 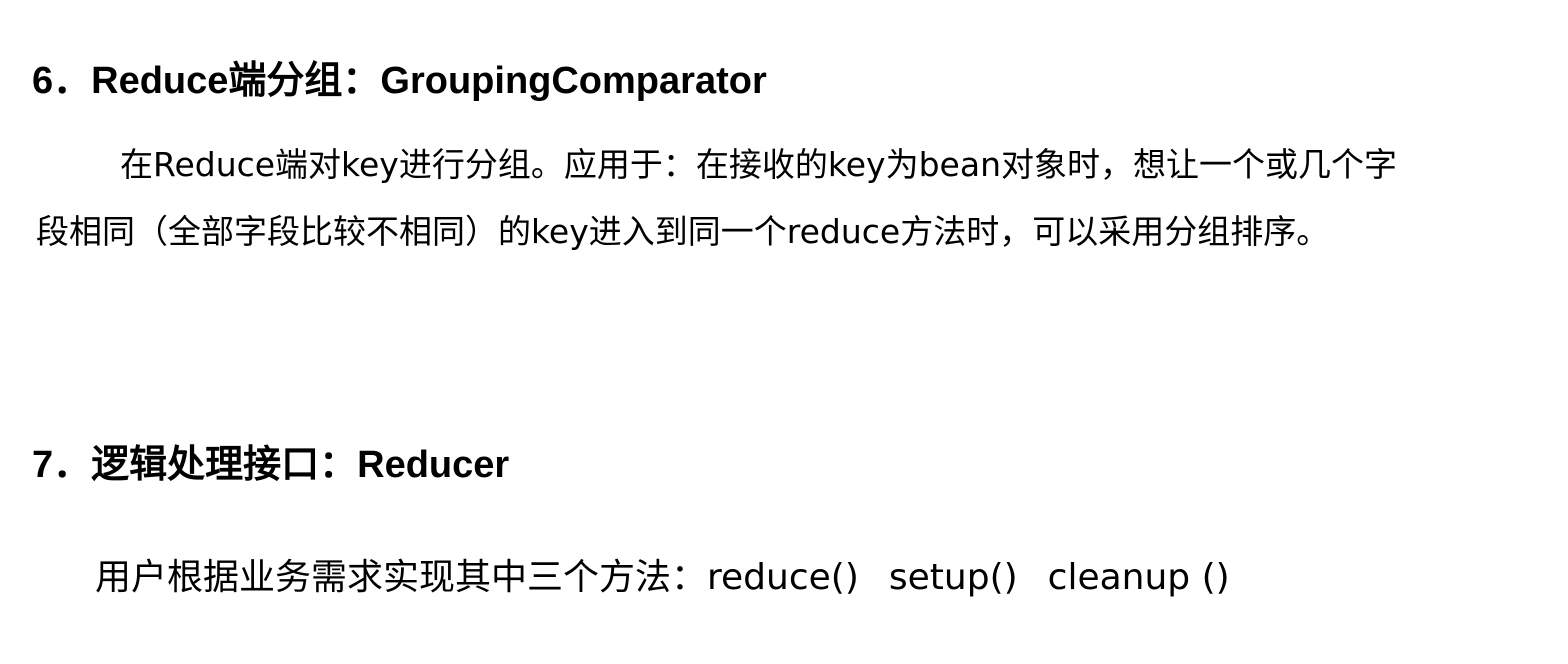 What do you see at coordinates (271, 465) in the screenshot?
I see `section-7-heading: 7．逻辑处理接口：Reducer` at bounding box center [271, 465].